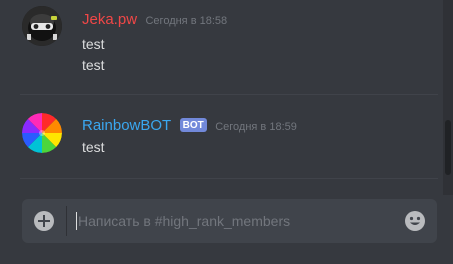 This screenshot has width=453, height=264. I want to click on message-header: Jeka.pw Сегодня в 18:58, so click(154, 20).